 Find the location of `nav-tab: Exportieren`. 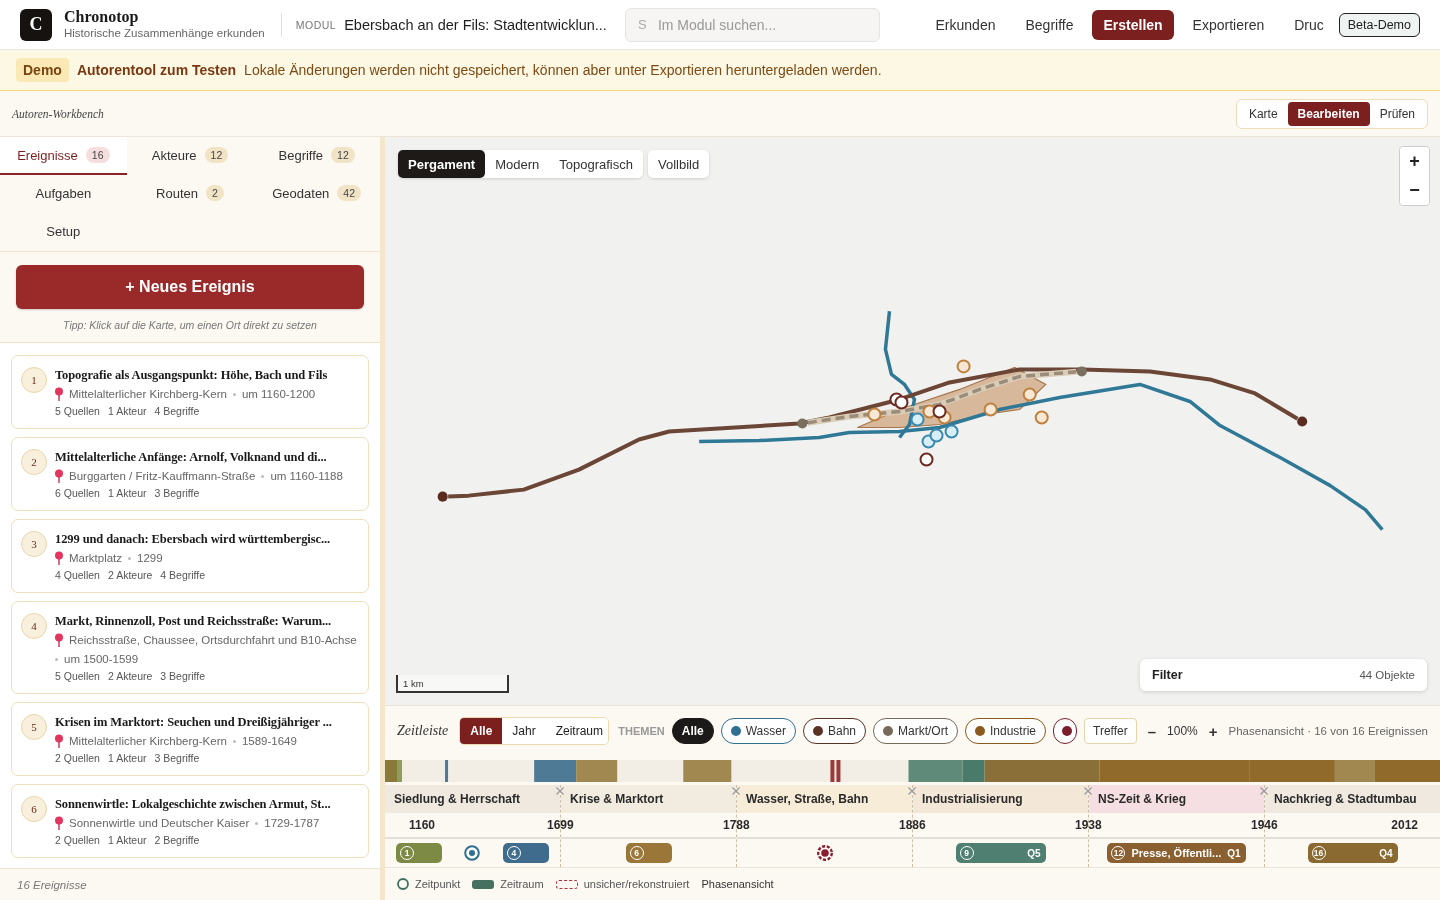

nav-tab: Exportieren is located at coordinates (1228, 24).